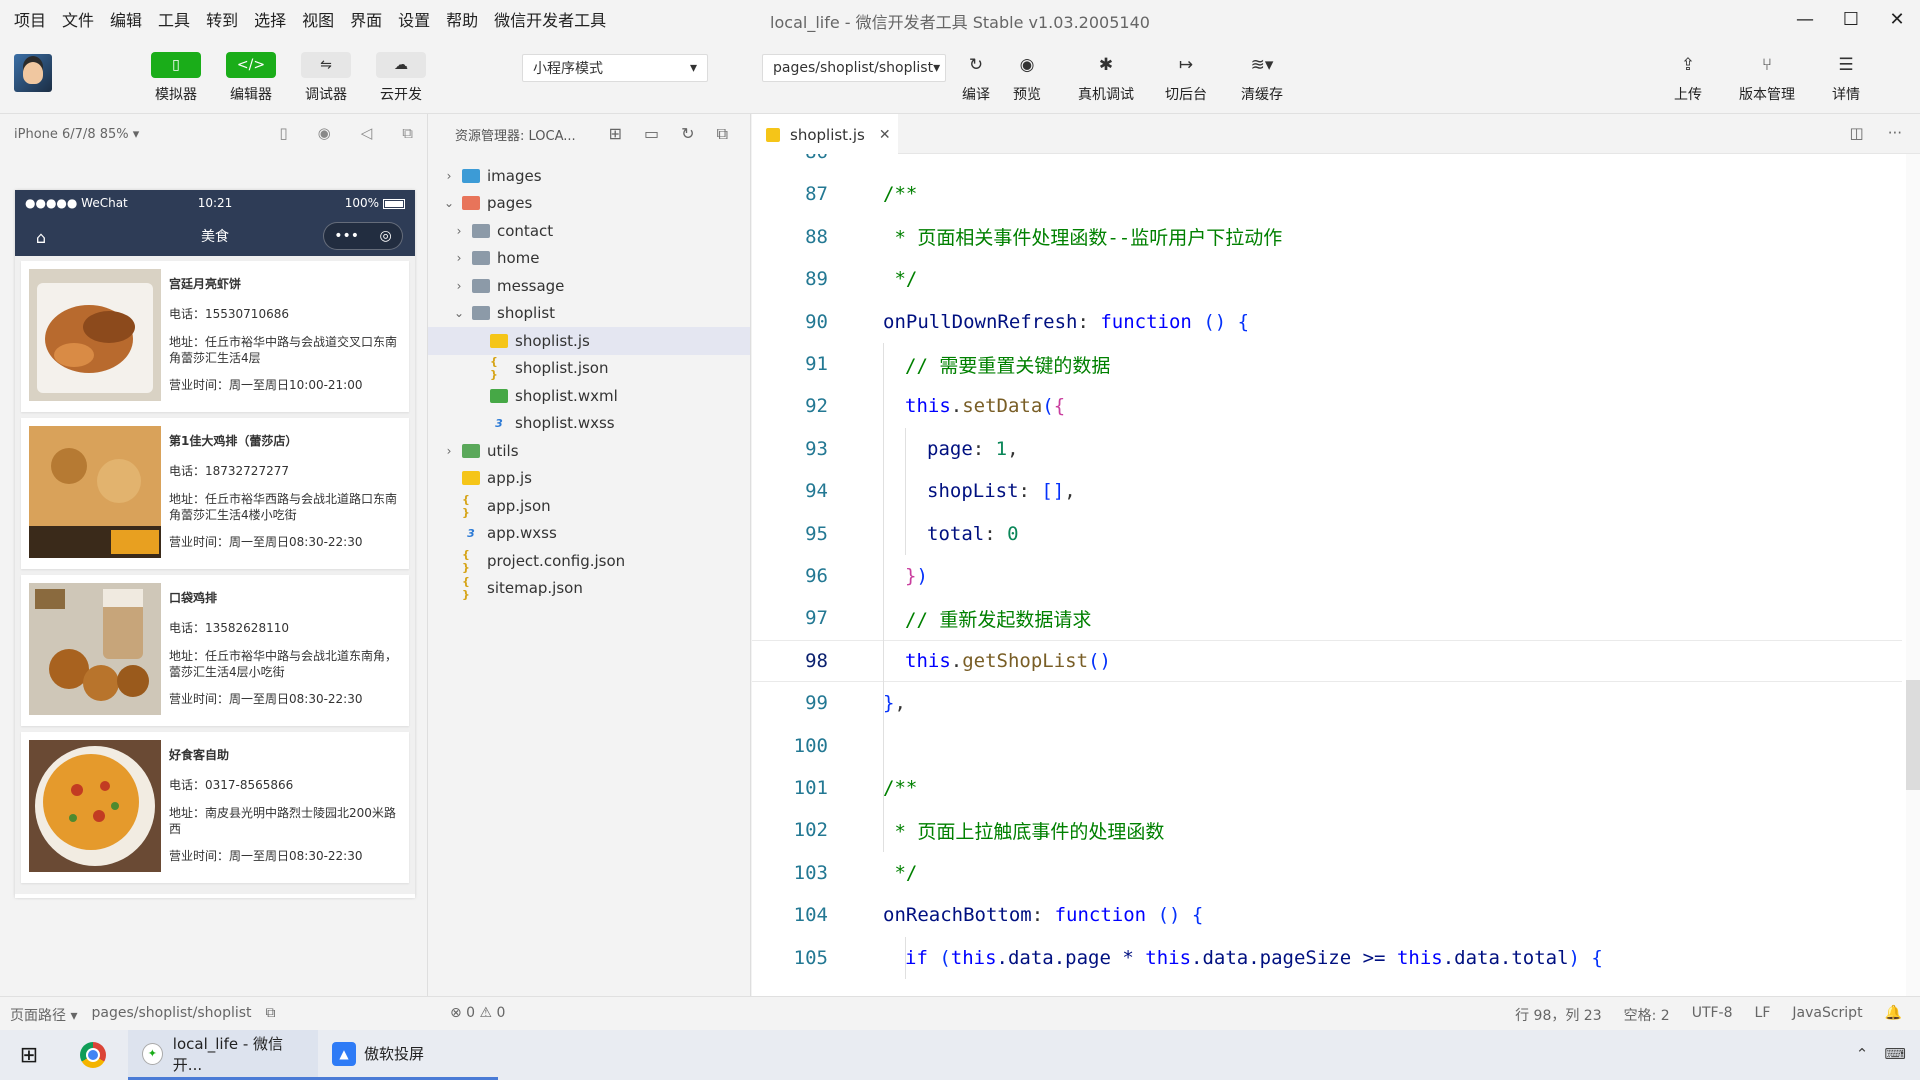 This screenshot has height=1080, width=1920. Describe the element at coordinates (589, 479) in the screenshot. I see `tree-item-app-js: app.js` at that location.